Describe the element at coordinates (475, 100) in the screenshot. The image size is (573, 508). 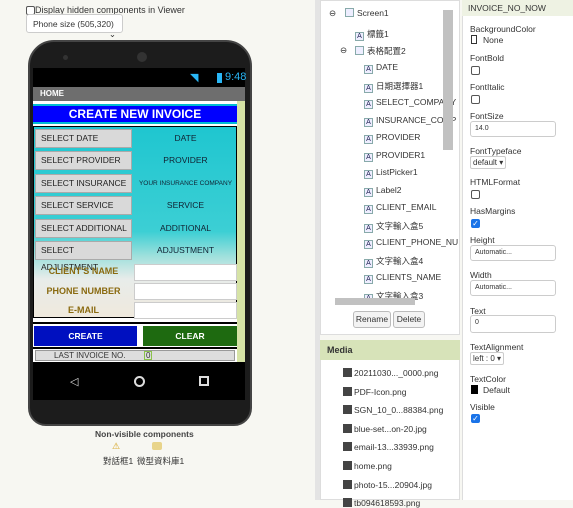
I see `fontitalic-checkbox` at that location.